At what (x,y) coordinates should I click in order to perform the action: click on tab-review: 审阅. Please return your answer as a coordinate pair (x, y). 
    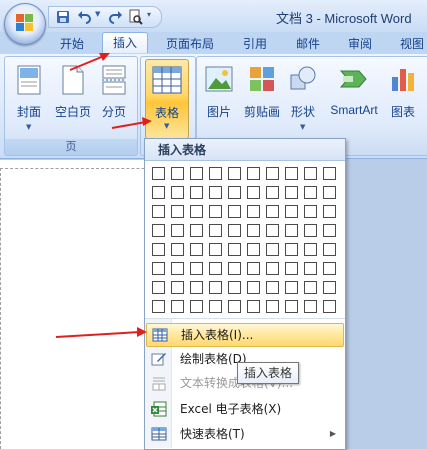
    Looking at the image, I should click on (360, 44).